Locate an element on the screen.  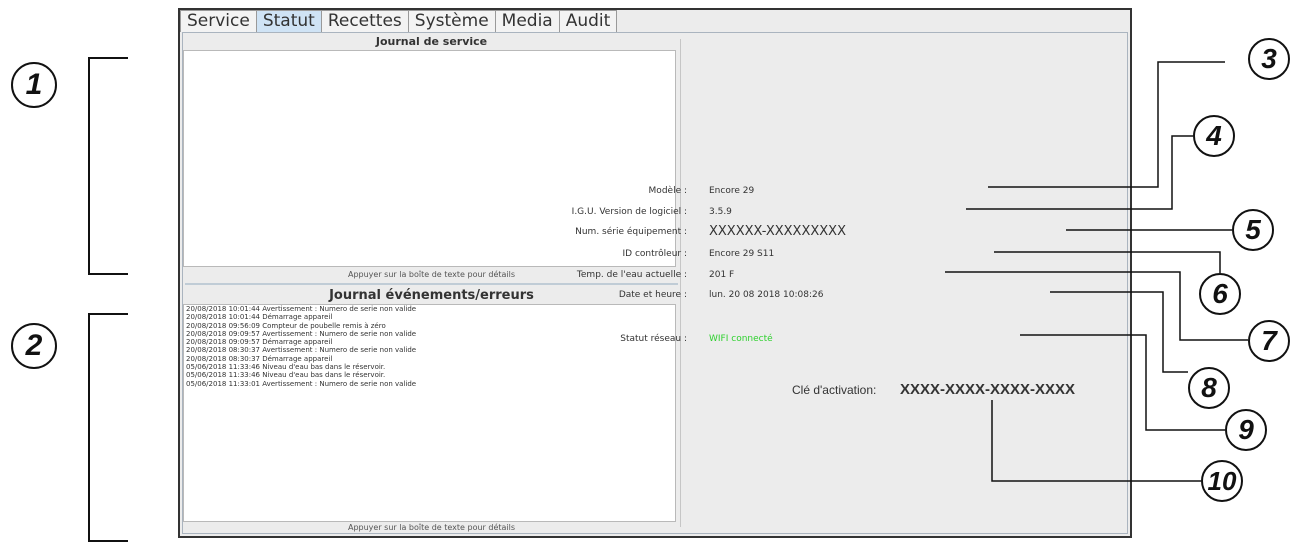
callout-3: 3 is located at coordinates (1269, 59).